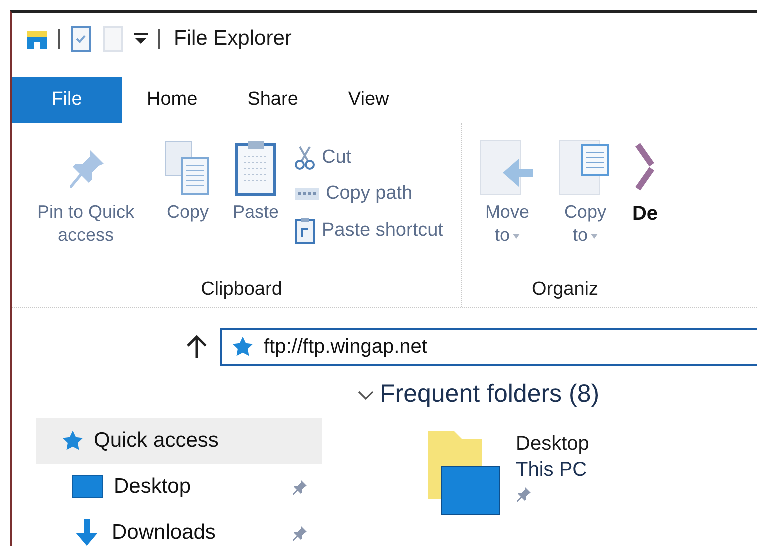  Describe the element at coordinates (81, 39) in the screenshot. I see `properties-icon` at that location.